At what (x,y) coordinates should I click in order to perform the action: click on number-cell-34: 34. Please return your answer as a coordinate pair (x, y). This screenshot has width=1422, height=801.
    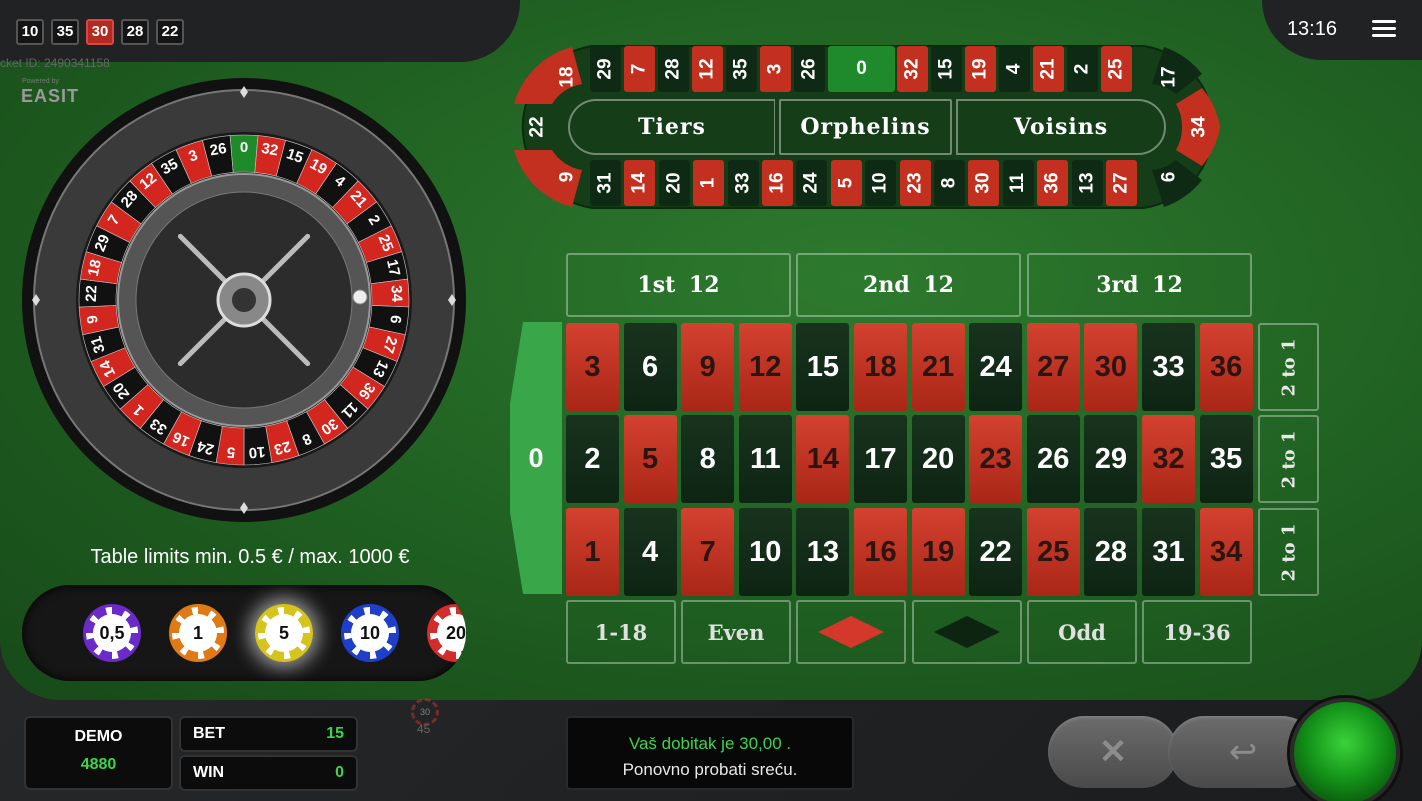
    Looking at the image, I should click on (1226, 552).